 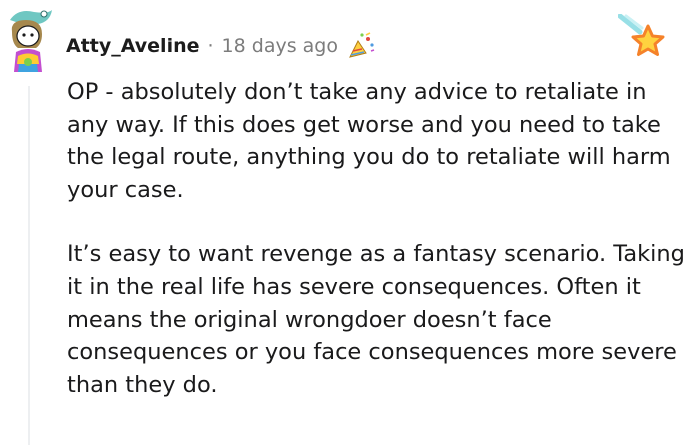 What do you see at coordinates (361, 46) in the screenshot?
I see `party-award-icon` at bounding box center [361, 46].